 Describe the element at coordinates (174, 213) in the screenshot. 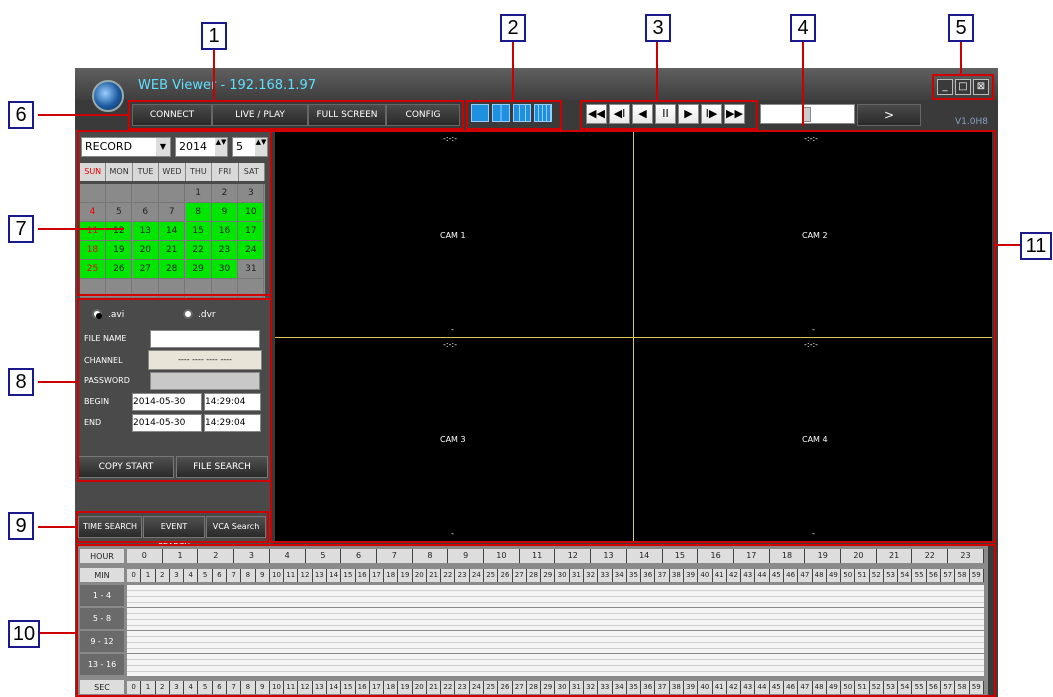

I see `highlight-calendar` at that location.